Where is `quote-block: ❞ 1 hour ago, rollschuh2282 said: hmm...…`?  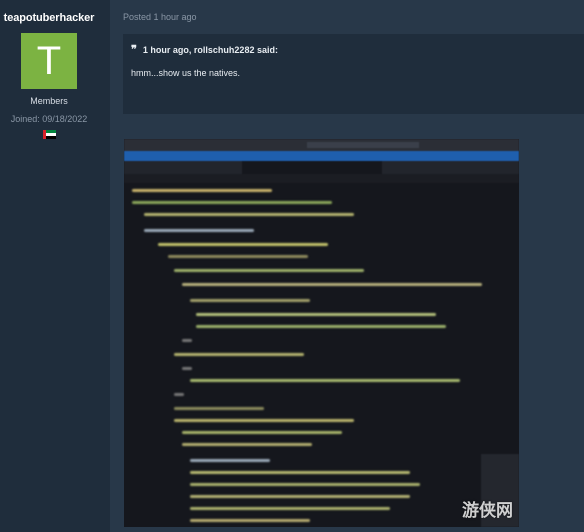
quote-block: ❞ 1 hour ago, rollschuh2282 said: hmm...… is located at coordinates (353, 74).